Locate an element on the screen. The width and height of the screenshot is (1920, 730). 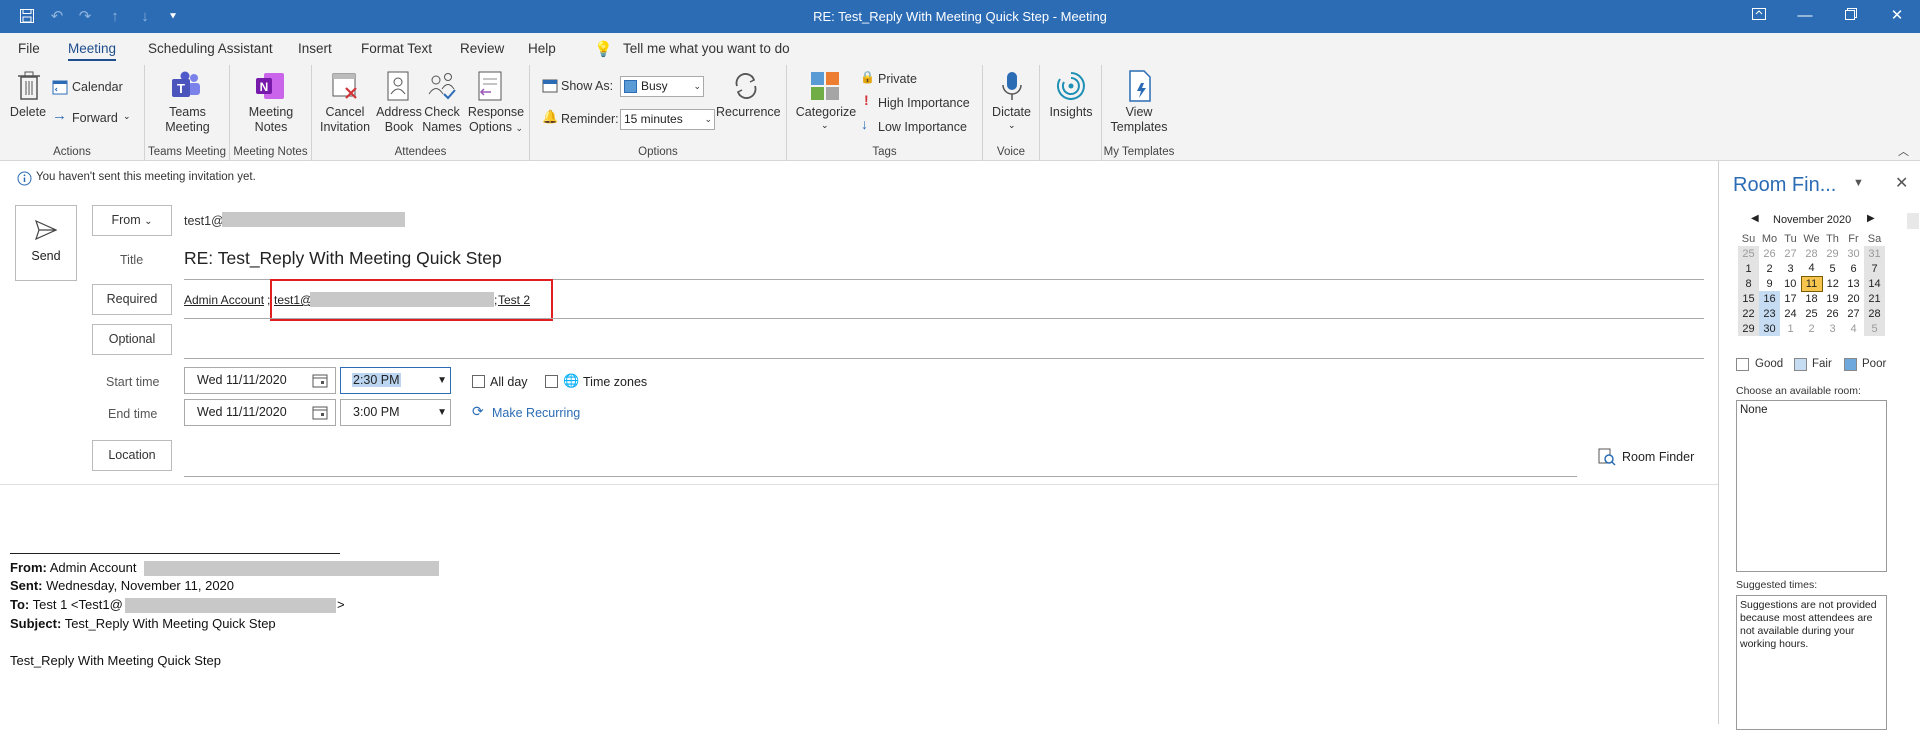
collapse-ribbon-icon: ︿ is located at coordinates (1903, 151).